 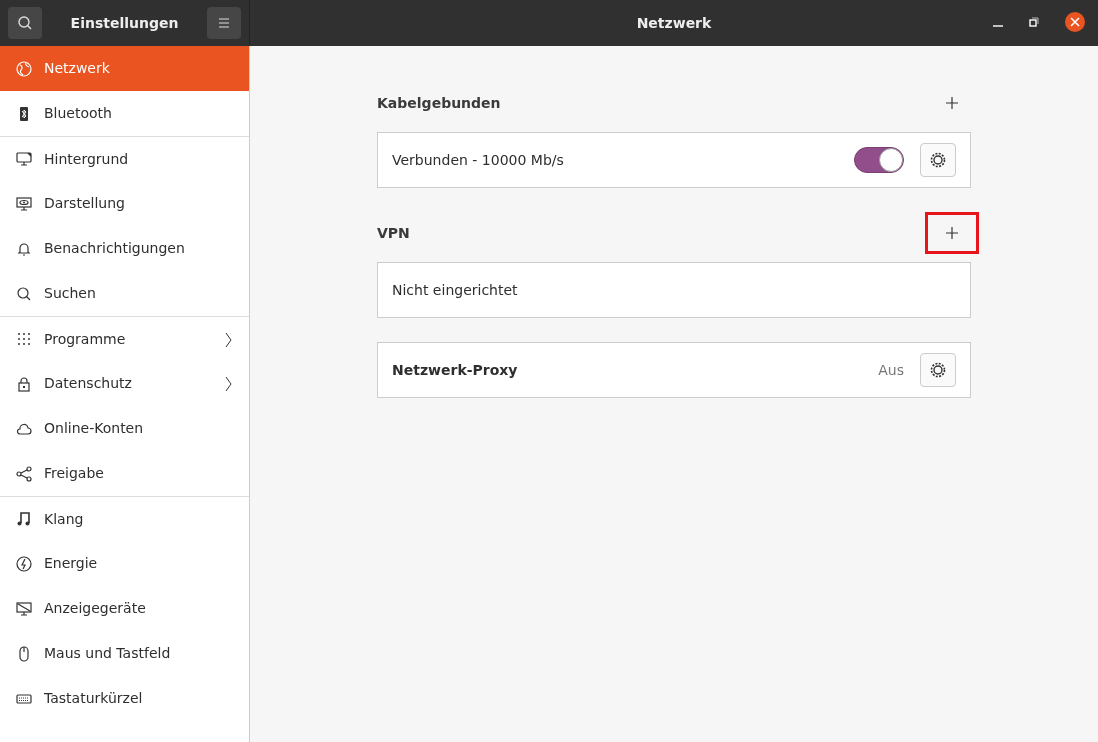 What do you see at coordinates (393, 233) in the screenshot?
I see `section-title: VPN` at bounding box center [393, 233].